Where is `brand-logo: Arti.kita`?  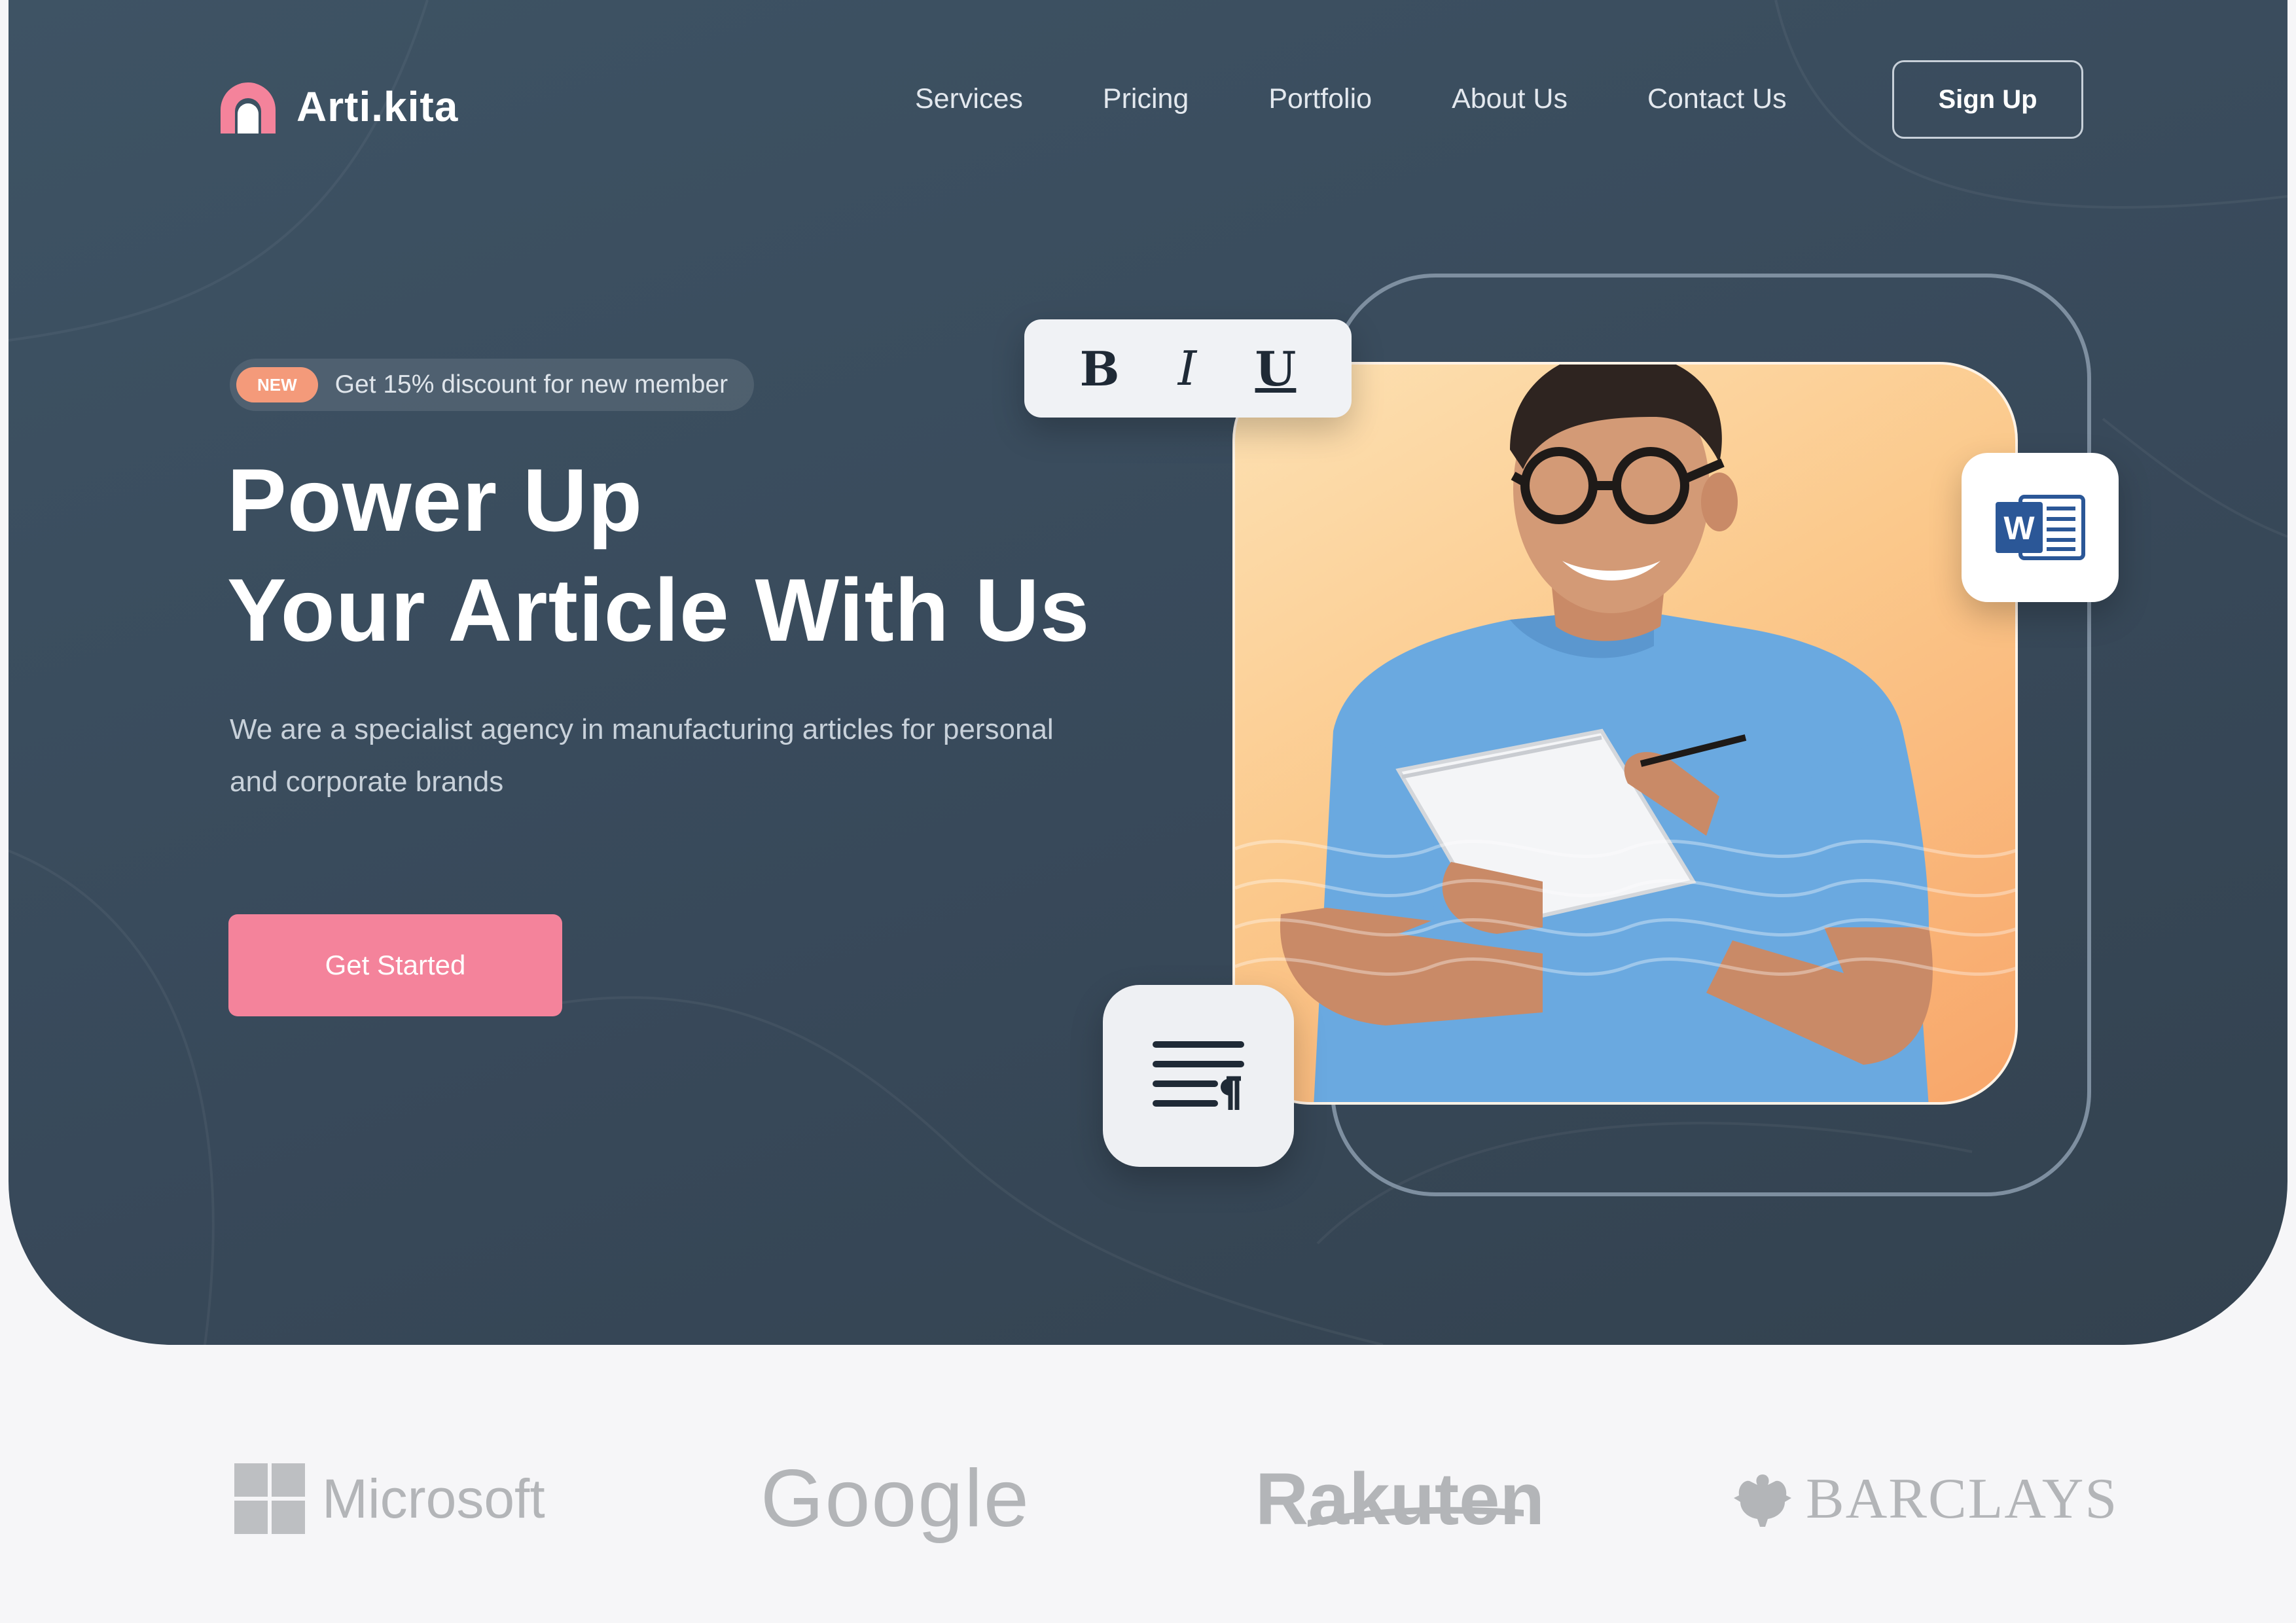 brand-logo: Arti.kita is located at coordinates (338, 107).